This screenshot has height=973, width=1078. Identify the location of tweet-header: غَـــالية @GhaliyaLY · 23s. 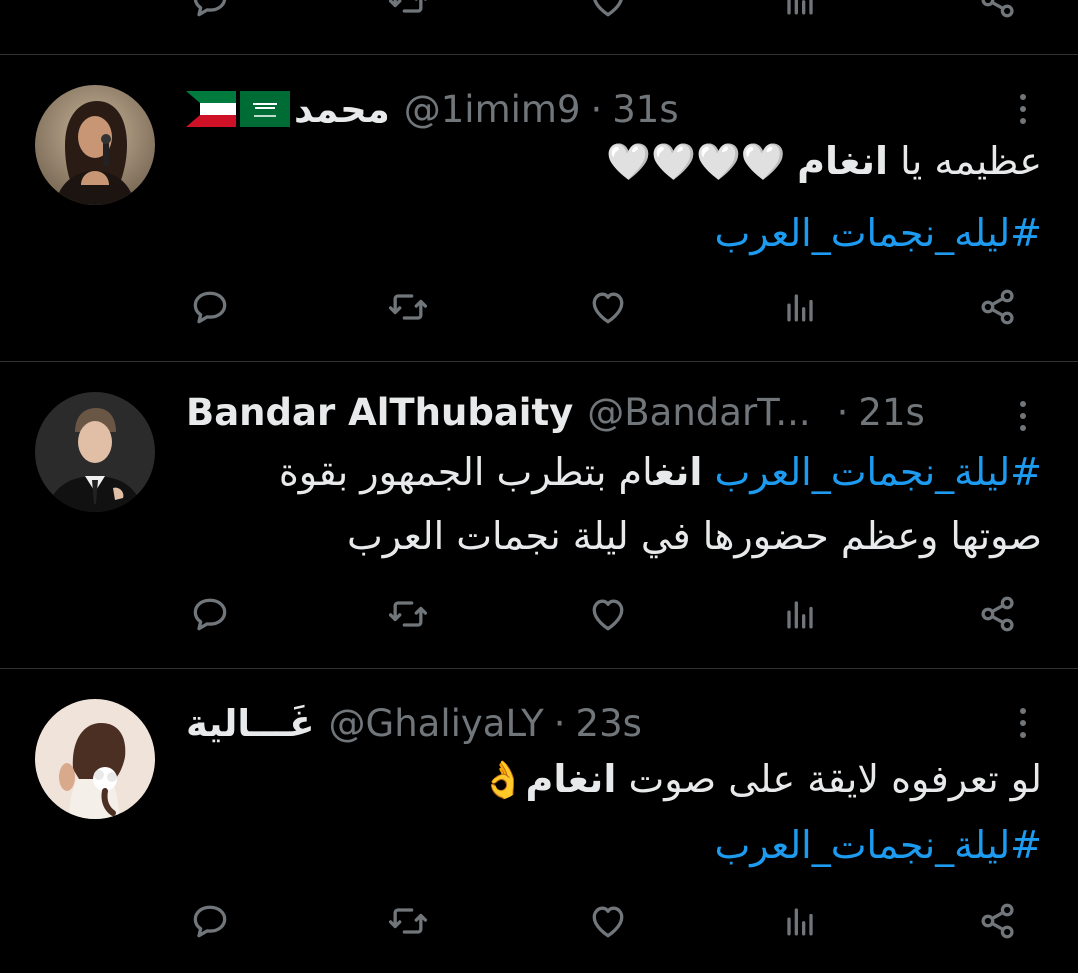
(597, 723).